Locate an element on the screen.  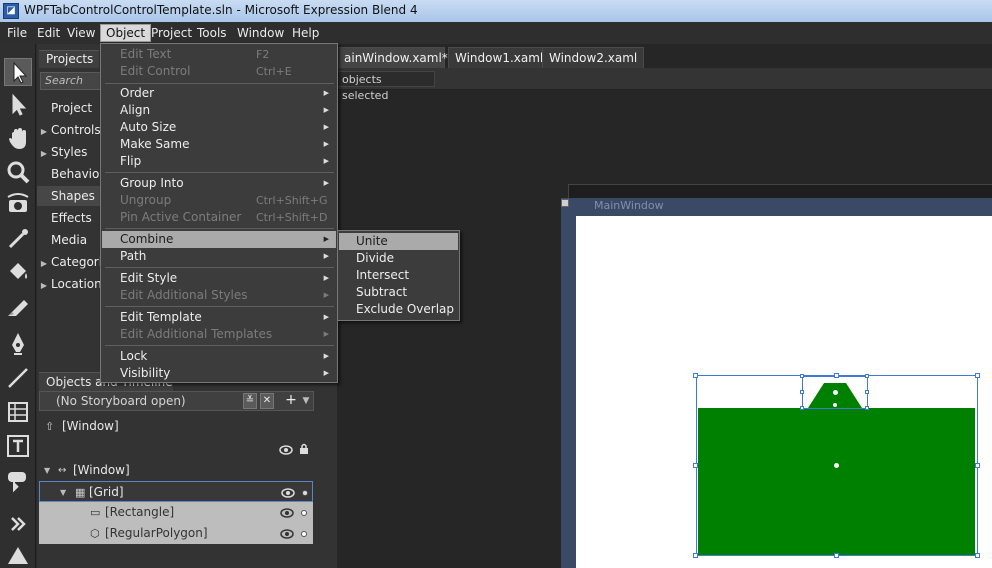
menu-project: Project is located at coordinates (171, 33).